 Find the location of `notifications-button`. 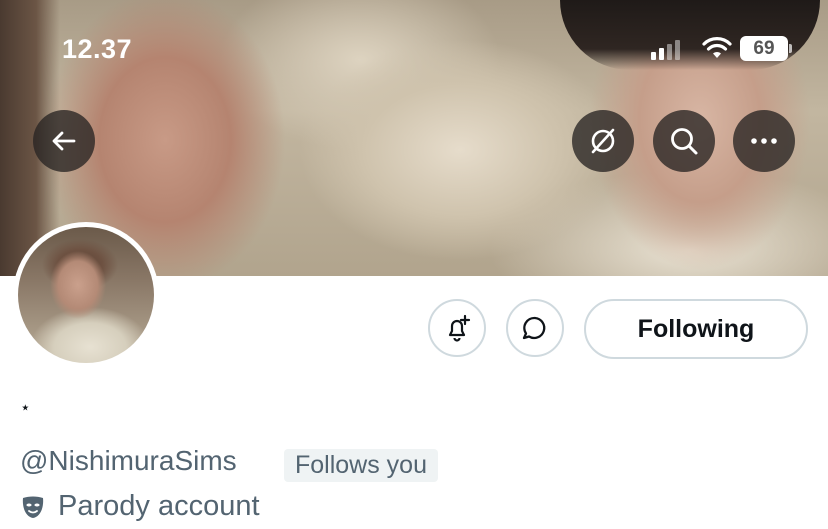

notifications-button is located at coordinates (457, 328).